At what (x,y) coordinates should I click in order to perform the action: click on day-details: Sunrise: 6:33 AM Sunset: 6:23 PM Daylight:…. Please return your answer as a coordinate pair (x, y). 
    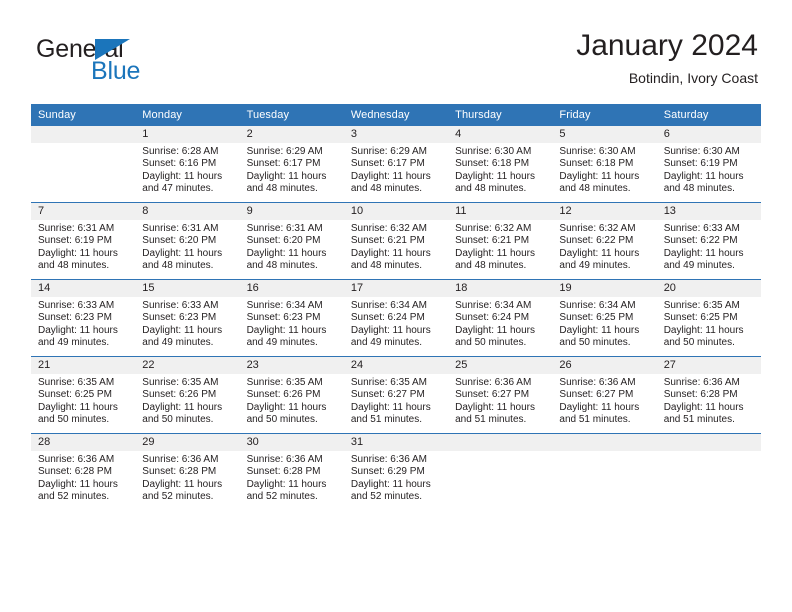
    Looking at the image, I should click on (187, 323).